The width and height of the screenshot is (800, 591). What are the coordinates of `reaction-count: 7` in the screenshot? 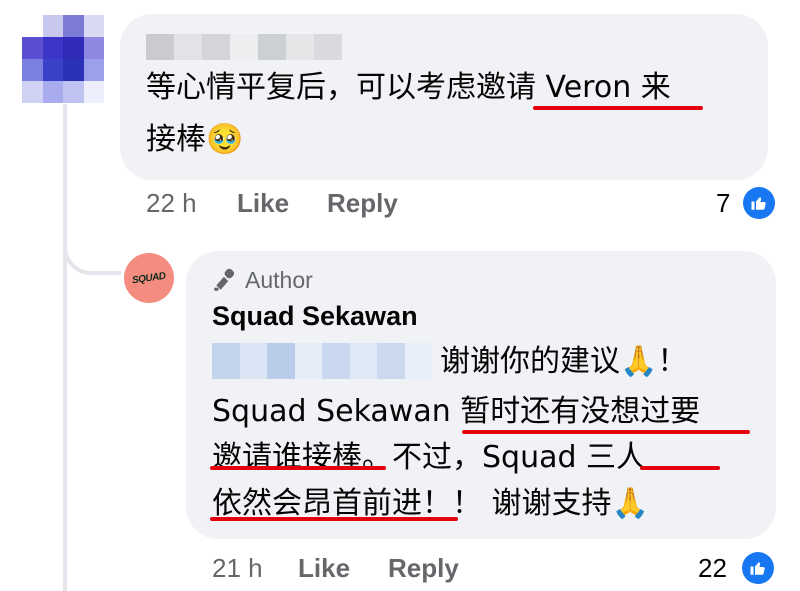 It's located at (723, 203).